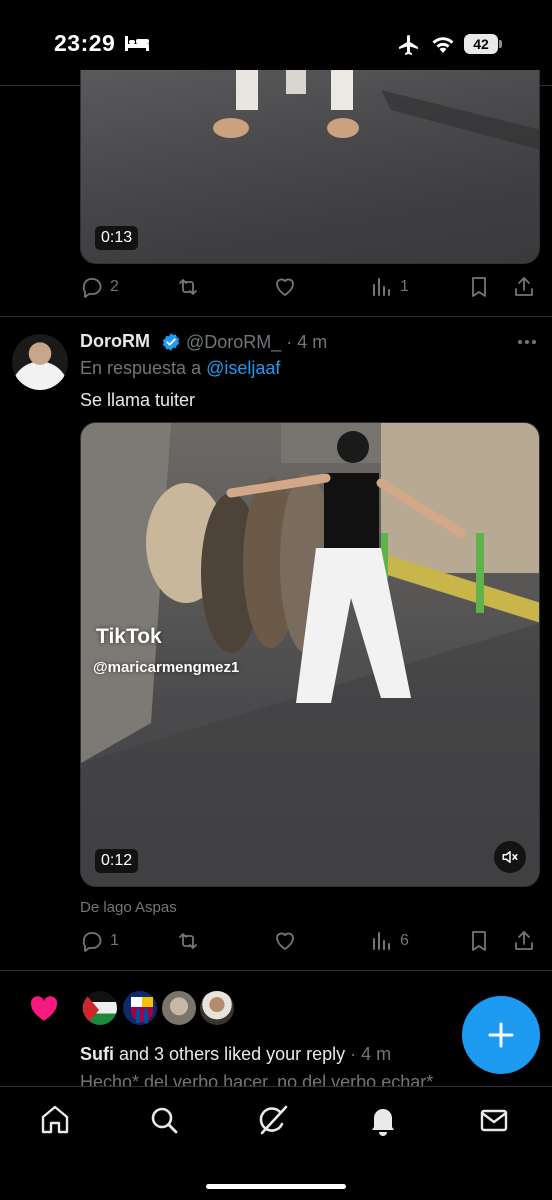 Image resolution: width=552 pixels, height=1200 pixels. I want to click on tweet-video-prev: 0:13, so click(310, 167).